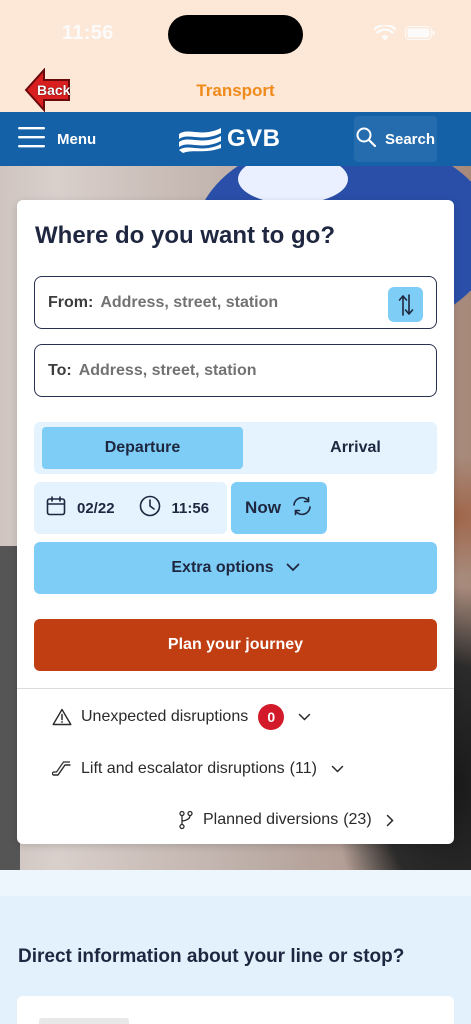 The image size is (471, 1024). What do you see at coordinates (303, 768) in the screenshot?
I see `lift-escalator-count: (11)` at bounding box center [303, 768].